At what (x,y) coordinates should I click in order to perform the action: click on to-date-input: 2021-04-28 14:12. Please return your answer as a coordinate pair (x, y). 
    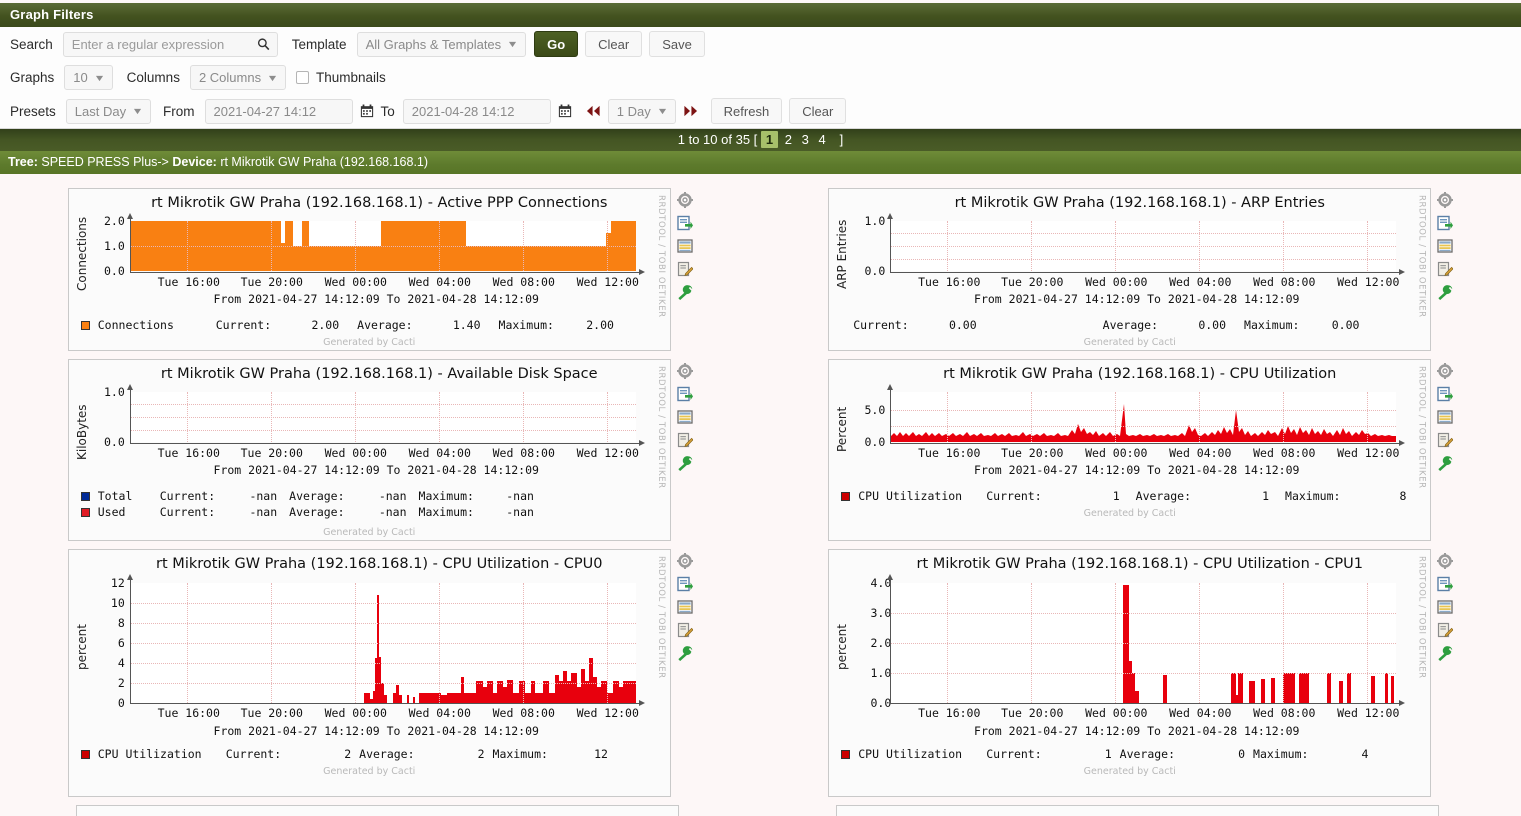
    Looking at the image, I should click on (476, 111).